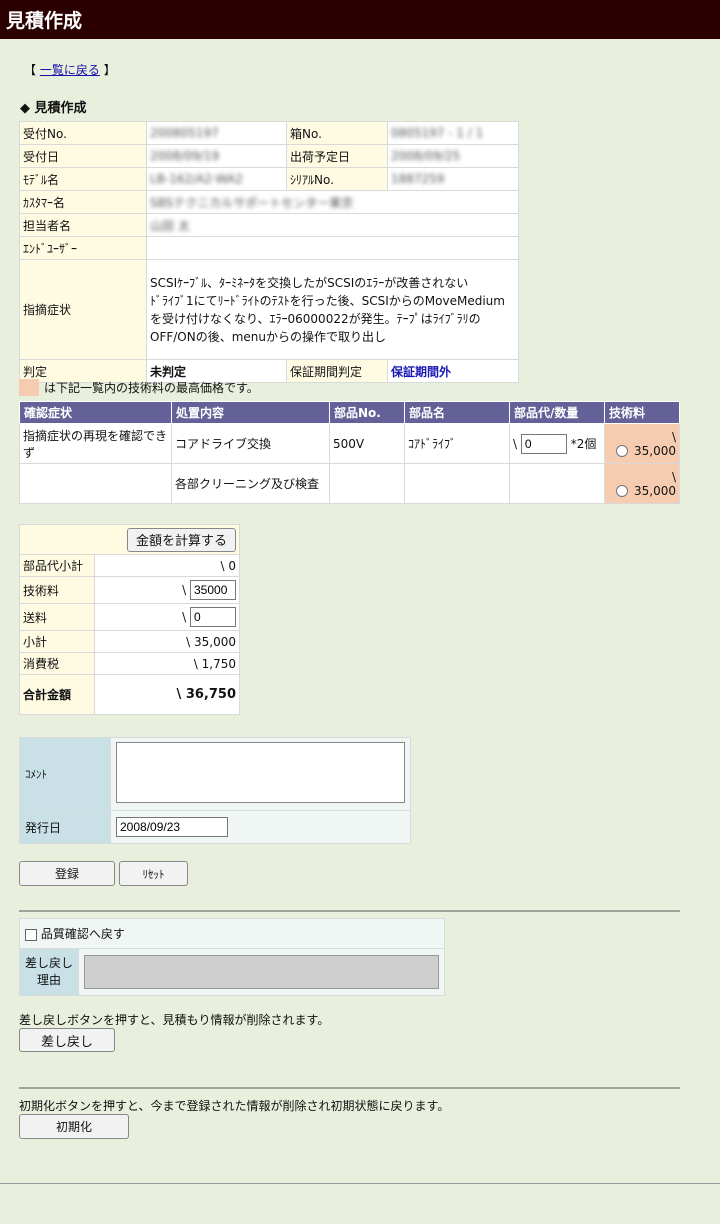  I want to click on part-name: ｺｱﾄﾞﾗｲﾌﾞ, so click(457, 443).